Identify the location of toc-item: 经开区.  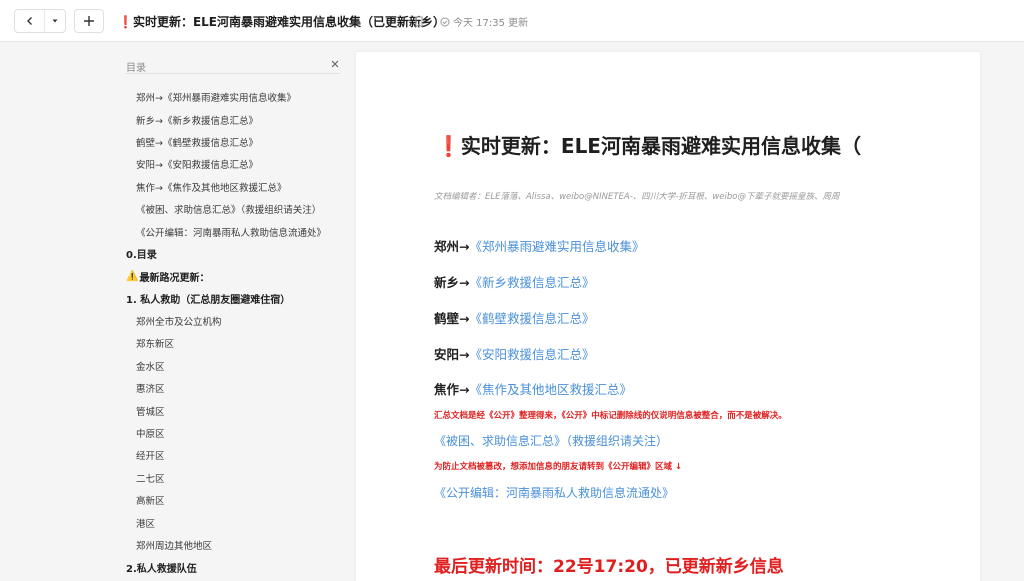
(236, 455).